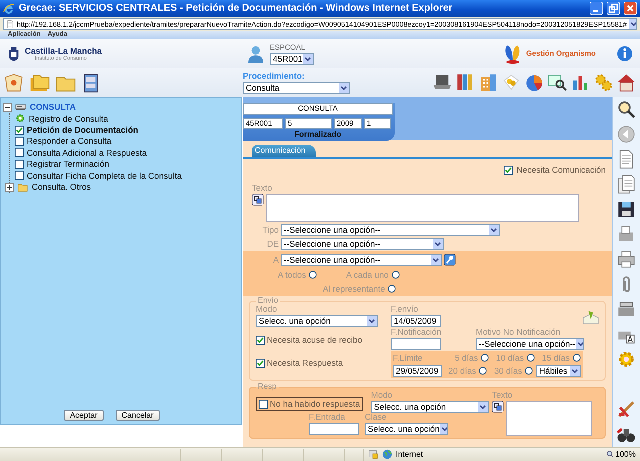 This screenshot has width=640, height=461. I want to click on field-label: A cada uno, so click(367, 275).